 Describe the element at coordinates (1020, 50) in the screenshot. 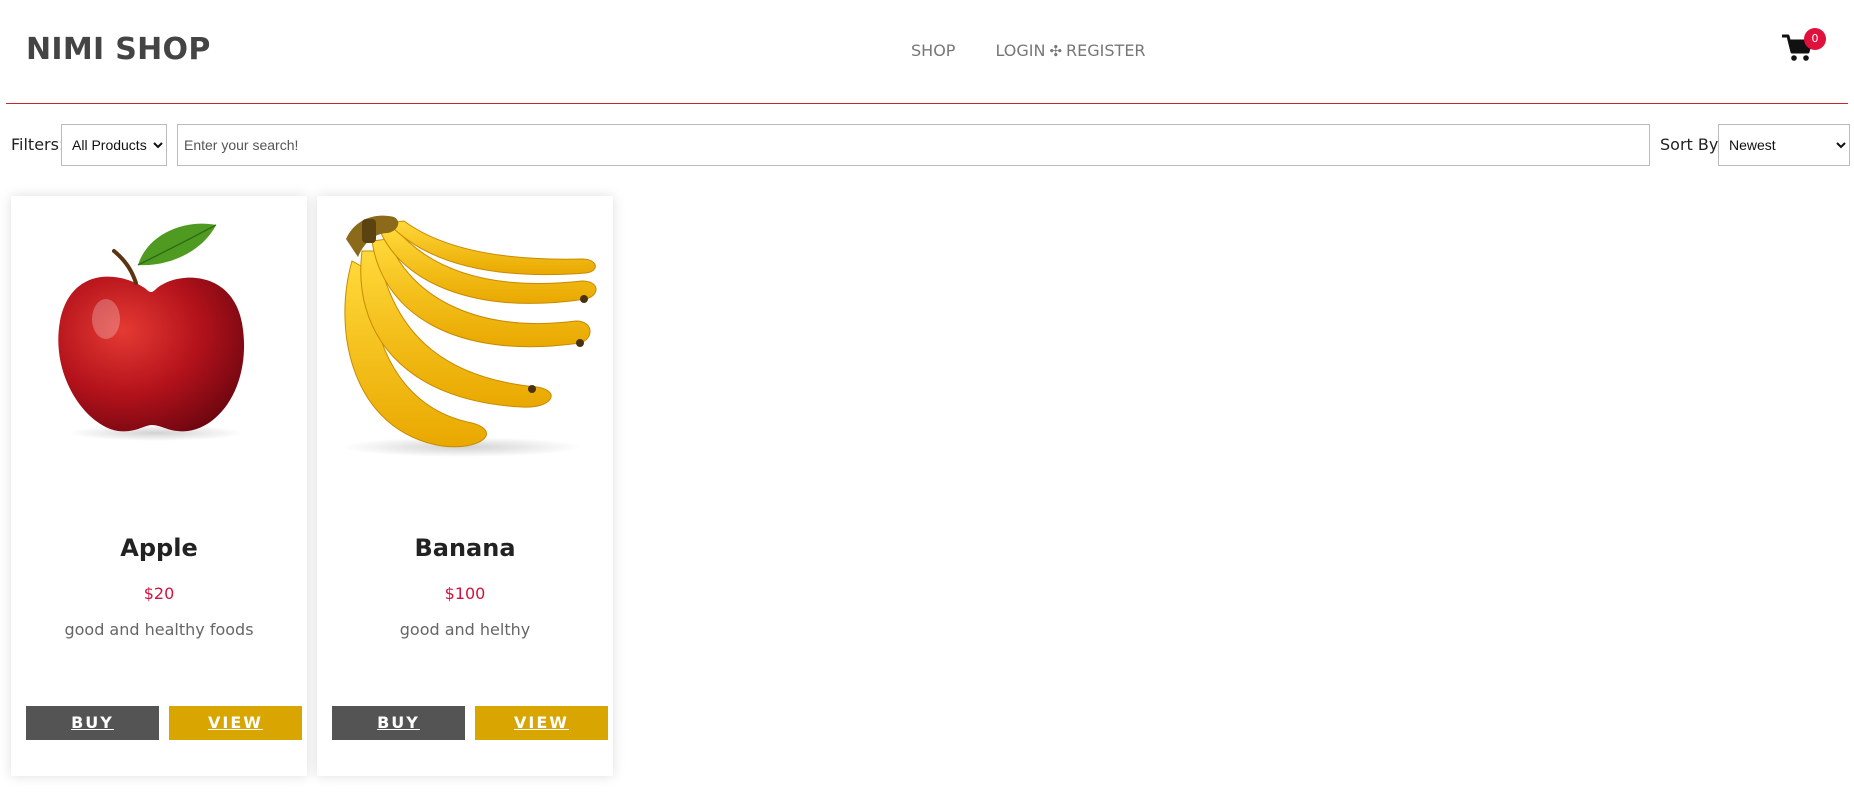

I see `nav-login-link: LOGIN` at that location.